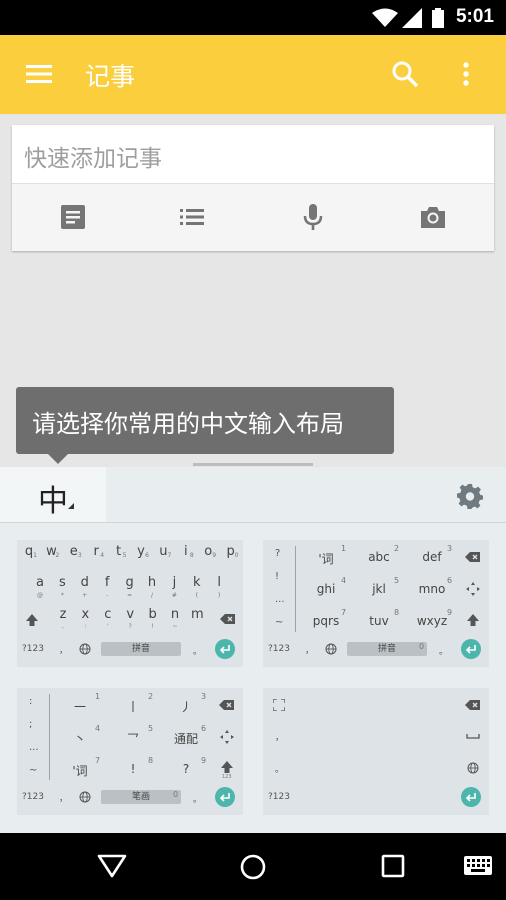 The height and width of the screenshot is (900, 506). Describe the element at coordinates (62, 582) in the screenshot. I see `qwerty-key: s` at that location.